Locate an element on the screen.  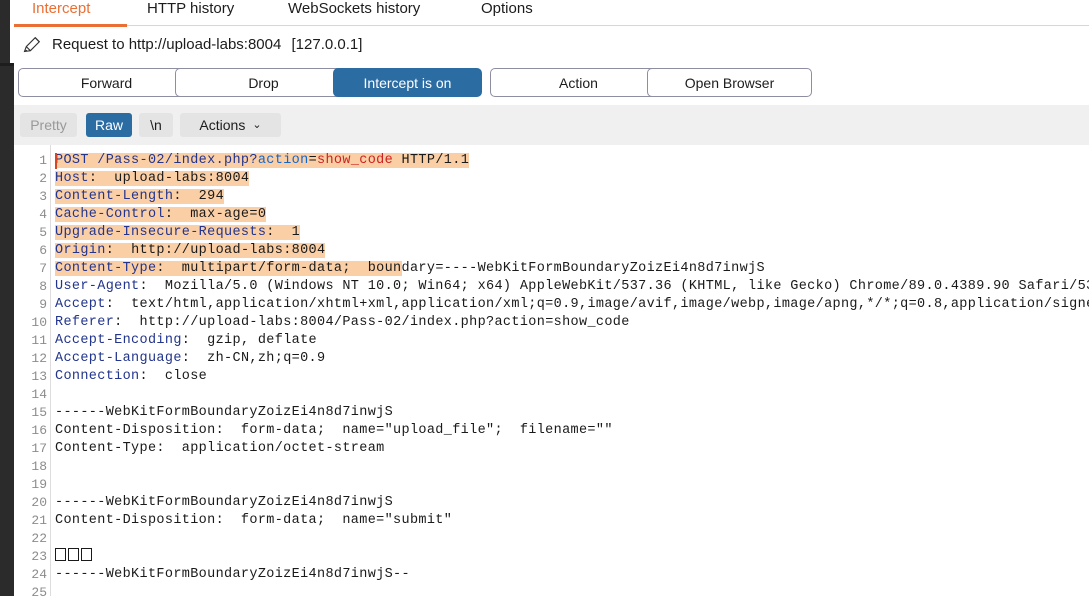
code-token: Accept-Encoding is located at coordinates (118, 340).